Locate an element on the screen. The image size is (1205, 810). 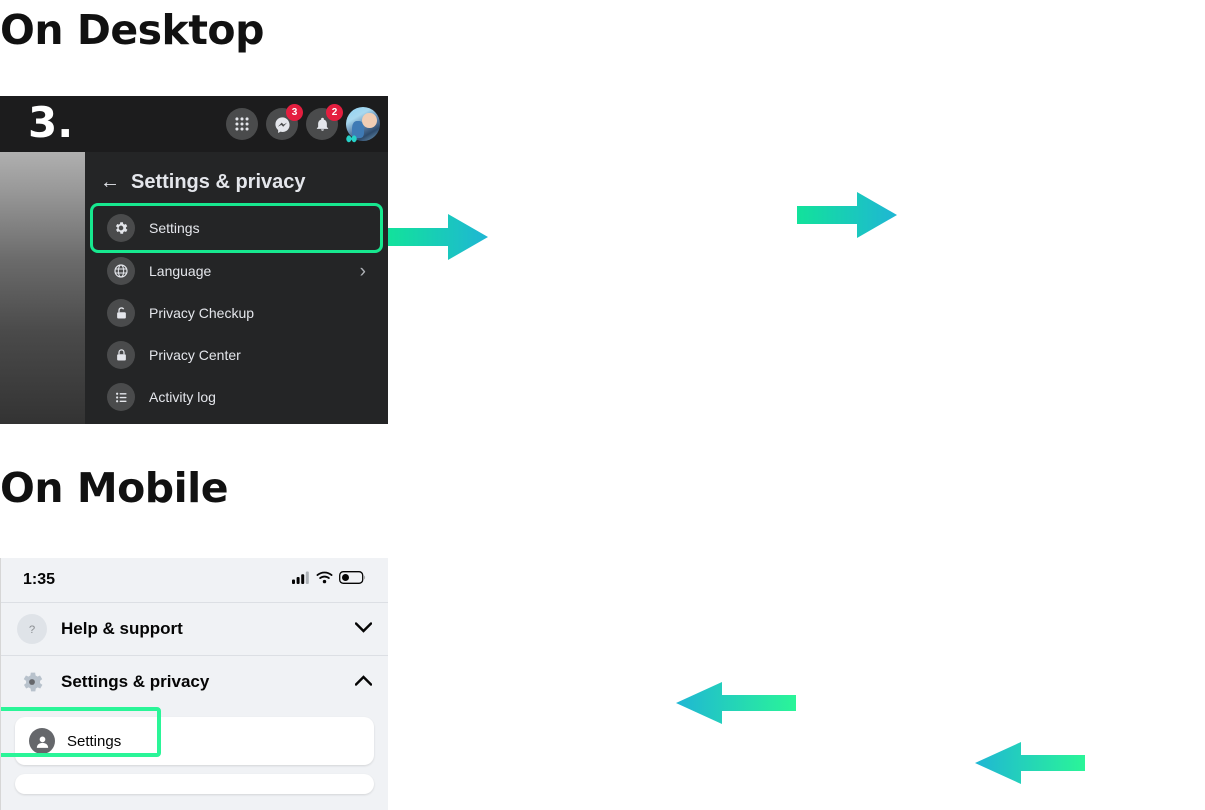
menu-item-label: Language is located at coordinates (180, 271).